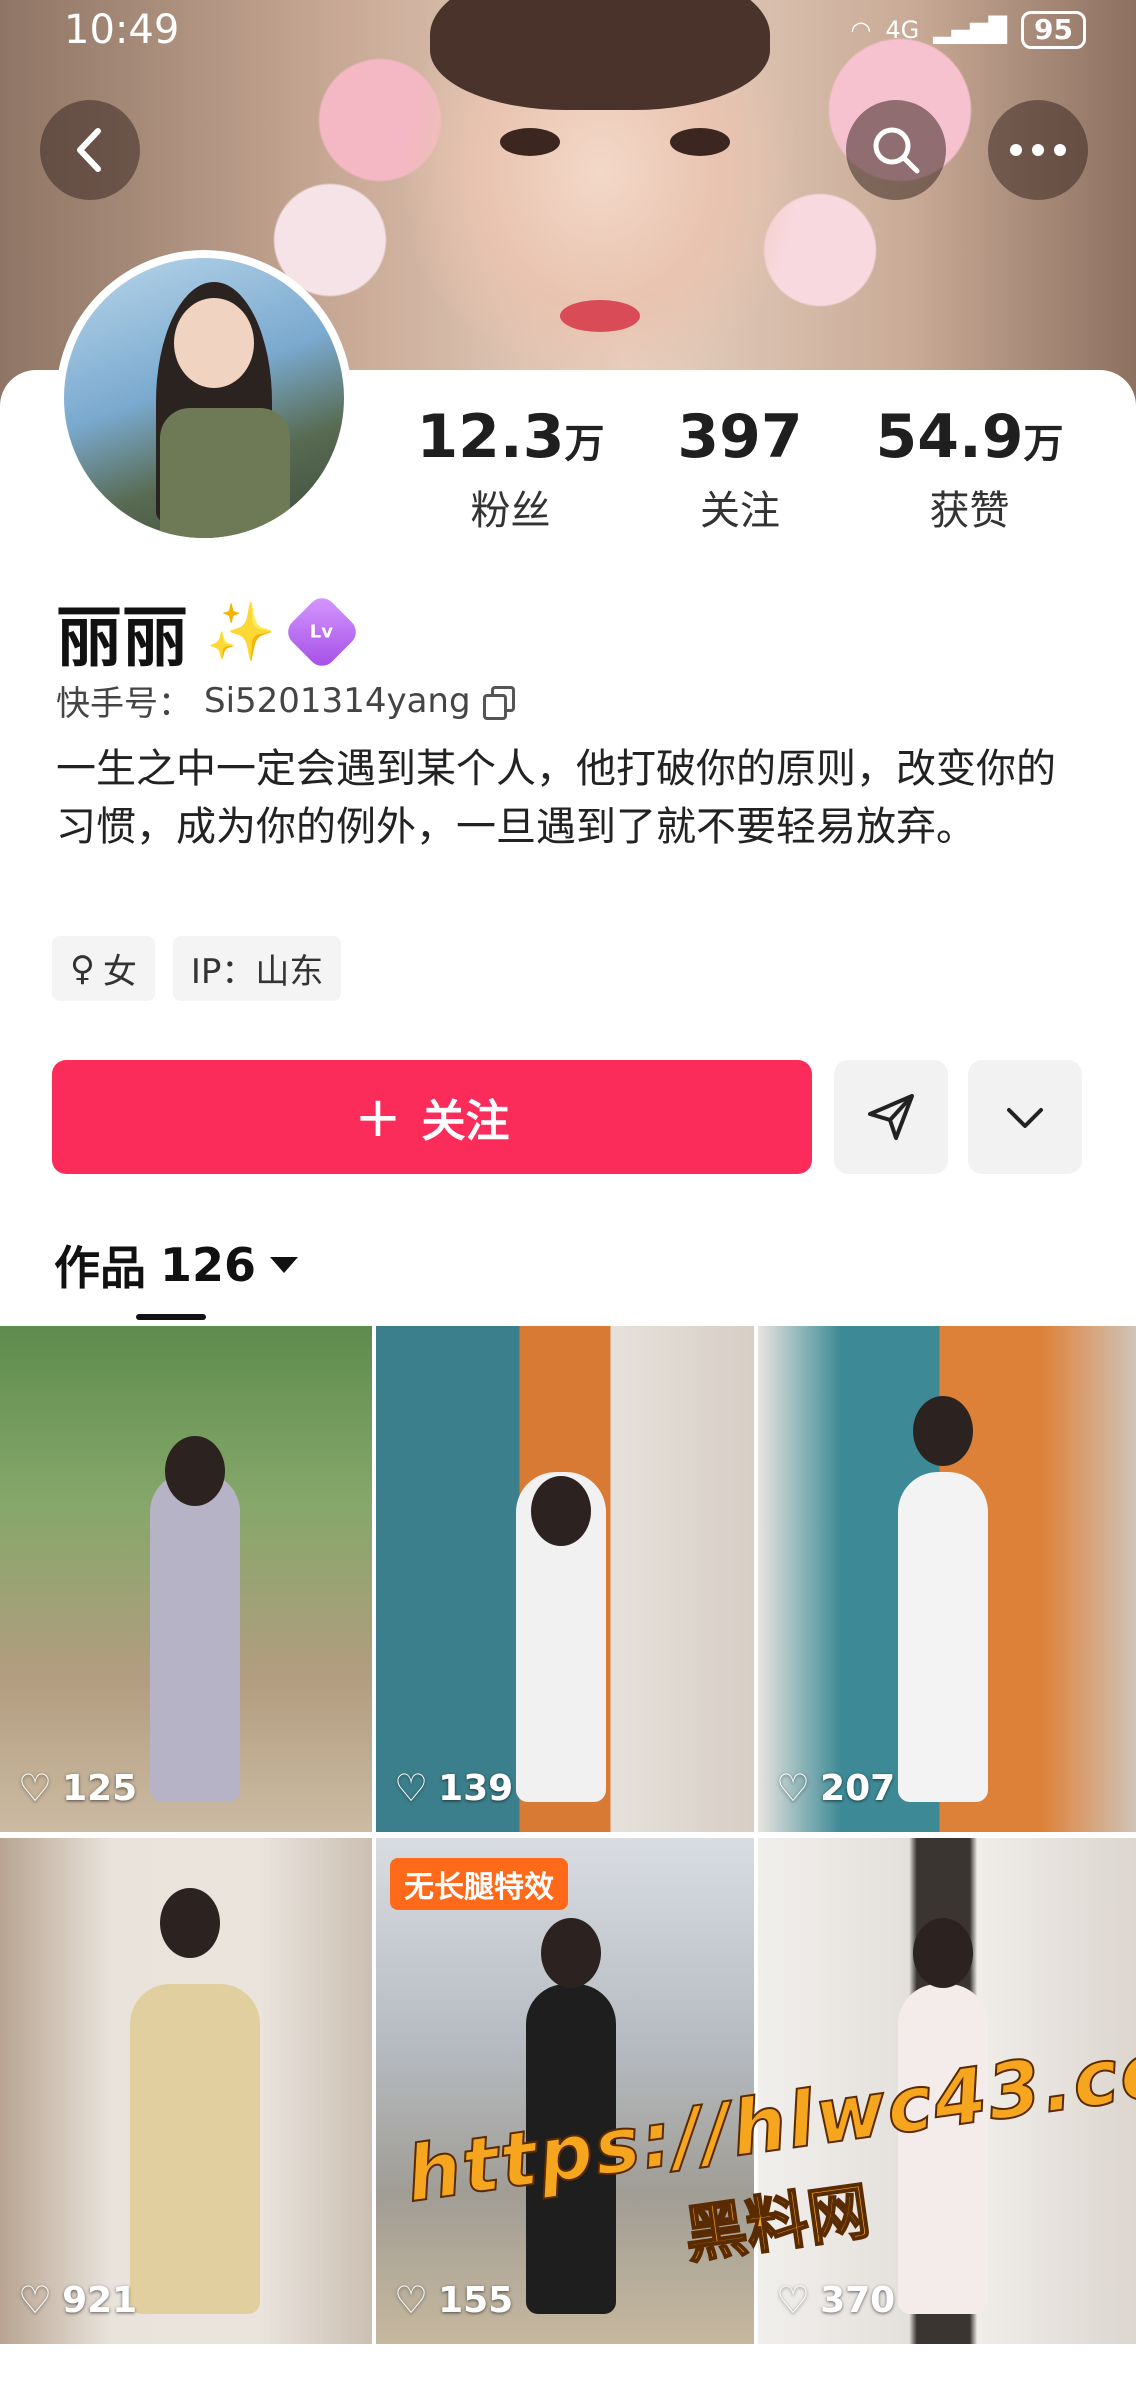  Describe the element at coordinates (337, 700) in the screenshot. I see `kuaishou-id-value: Si5201314yang` at that location.